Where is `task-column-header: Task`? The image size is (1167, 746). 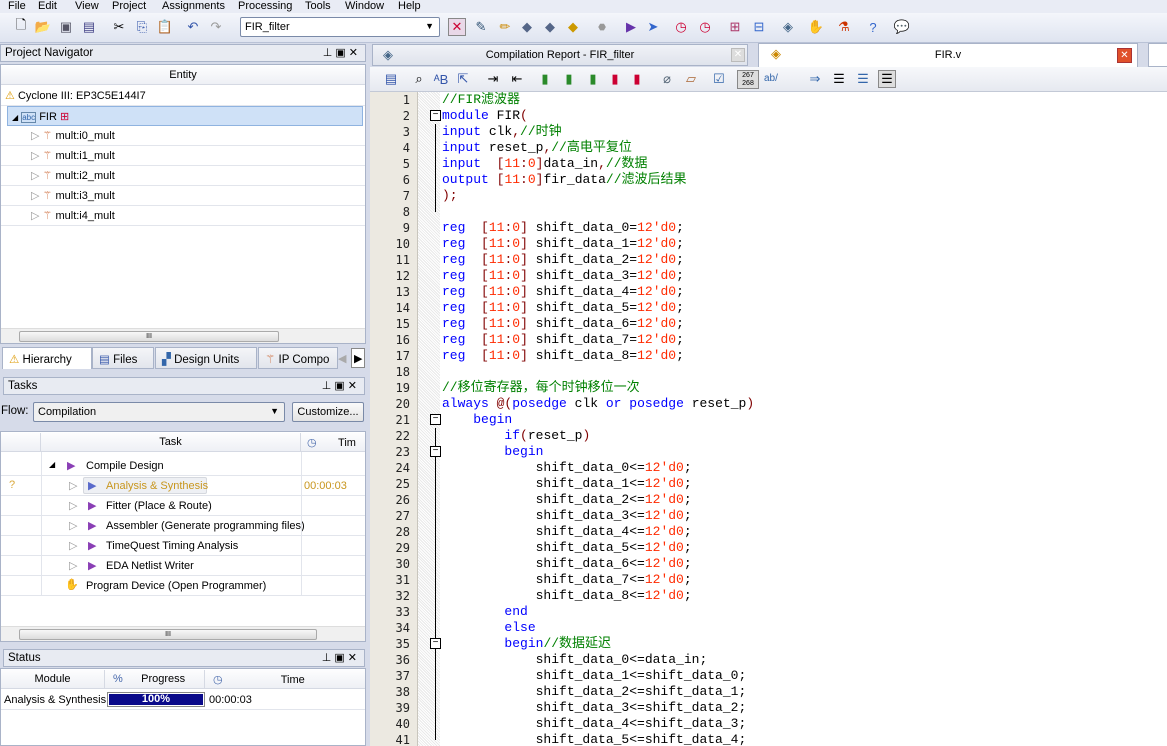 task-column-header: Task is located at coordinates (171, 442).